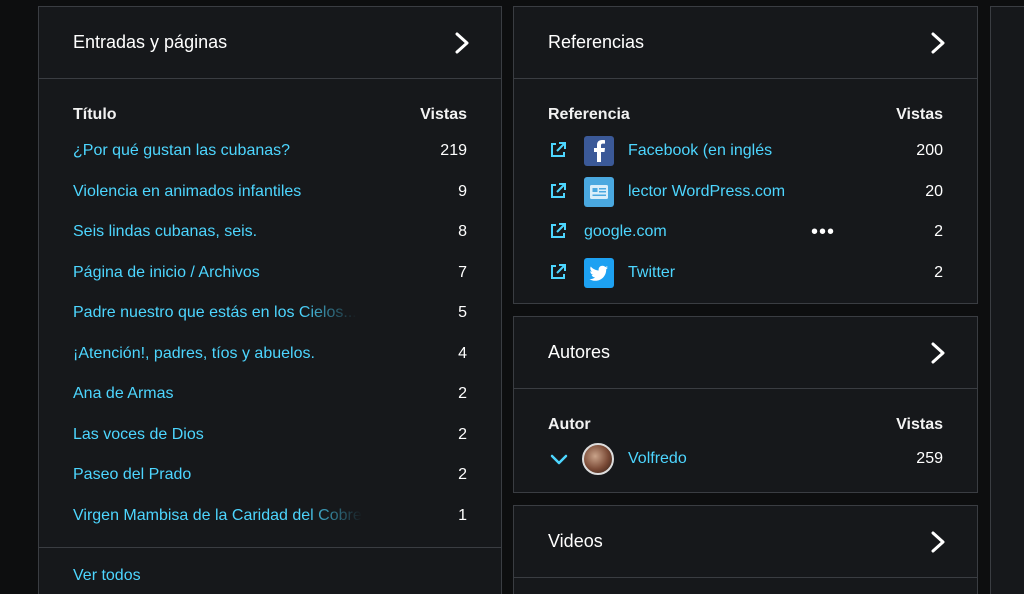 This screenshot has width=1024, height=594. Describe the element at coordinates (270, 273) in the screenshot. I see `post-row: Página de inicio / Archivos 7` at that location.